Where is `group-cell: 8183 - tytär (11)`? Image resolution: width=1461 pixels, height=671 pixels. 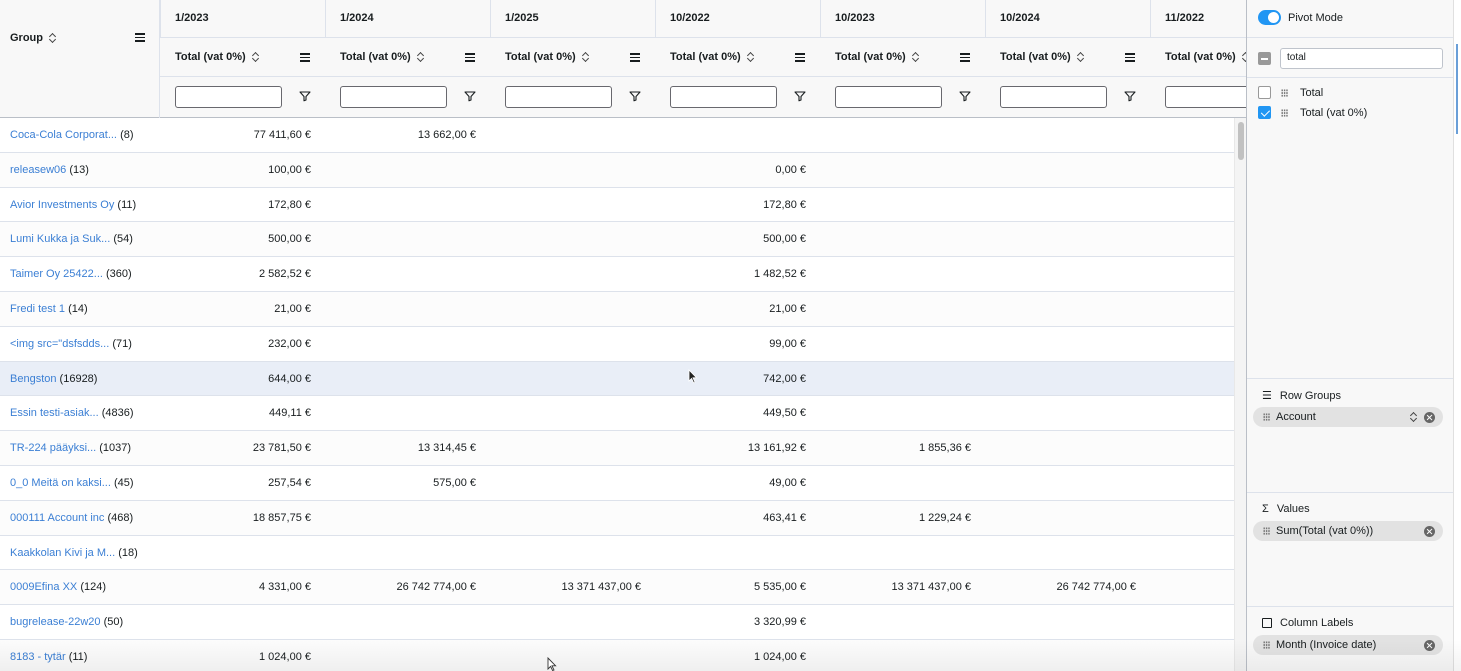 group-cell: 8183 - tytär (11) is located at coordinates (48, 657).